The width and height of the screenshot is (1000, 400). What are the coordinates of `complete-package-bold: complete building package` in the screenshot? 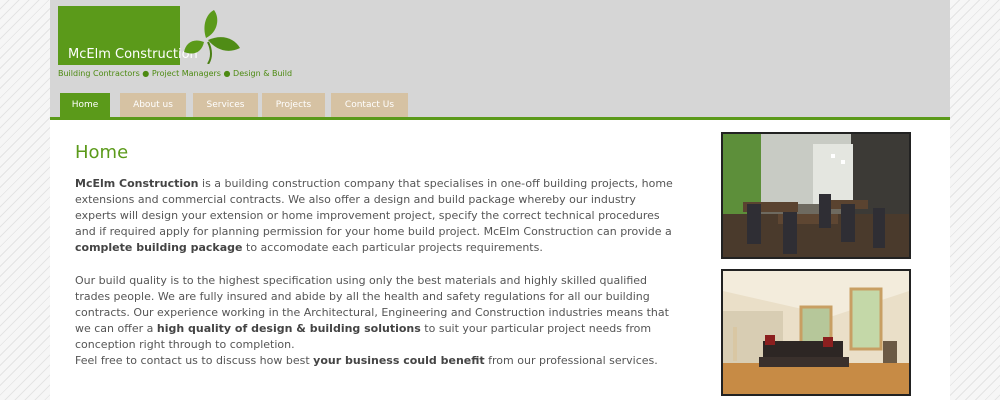 It's located at (159, 247).